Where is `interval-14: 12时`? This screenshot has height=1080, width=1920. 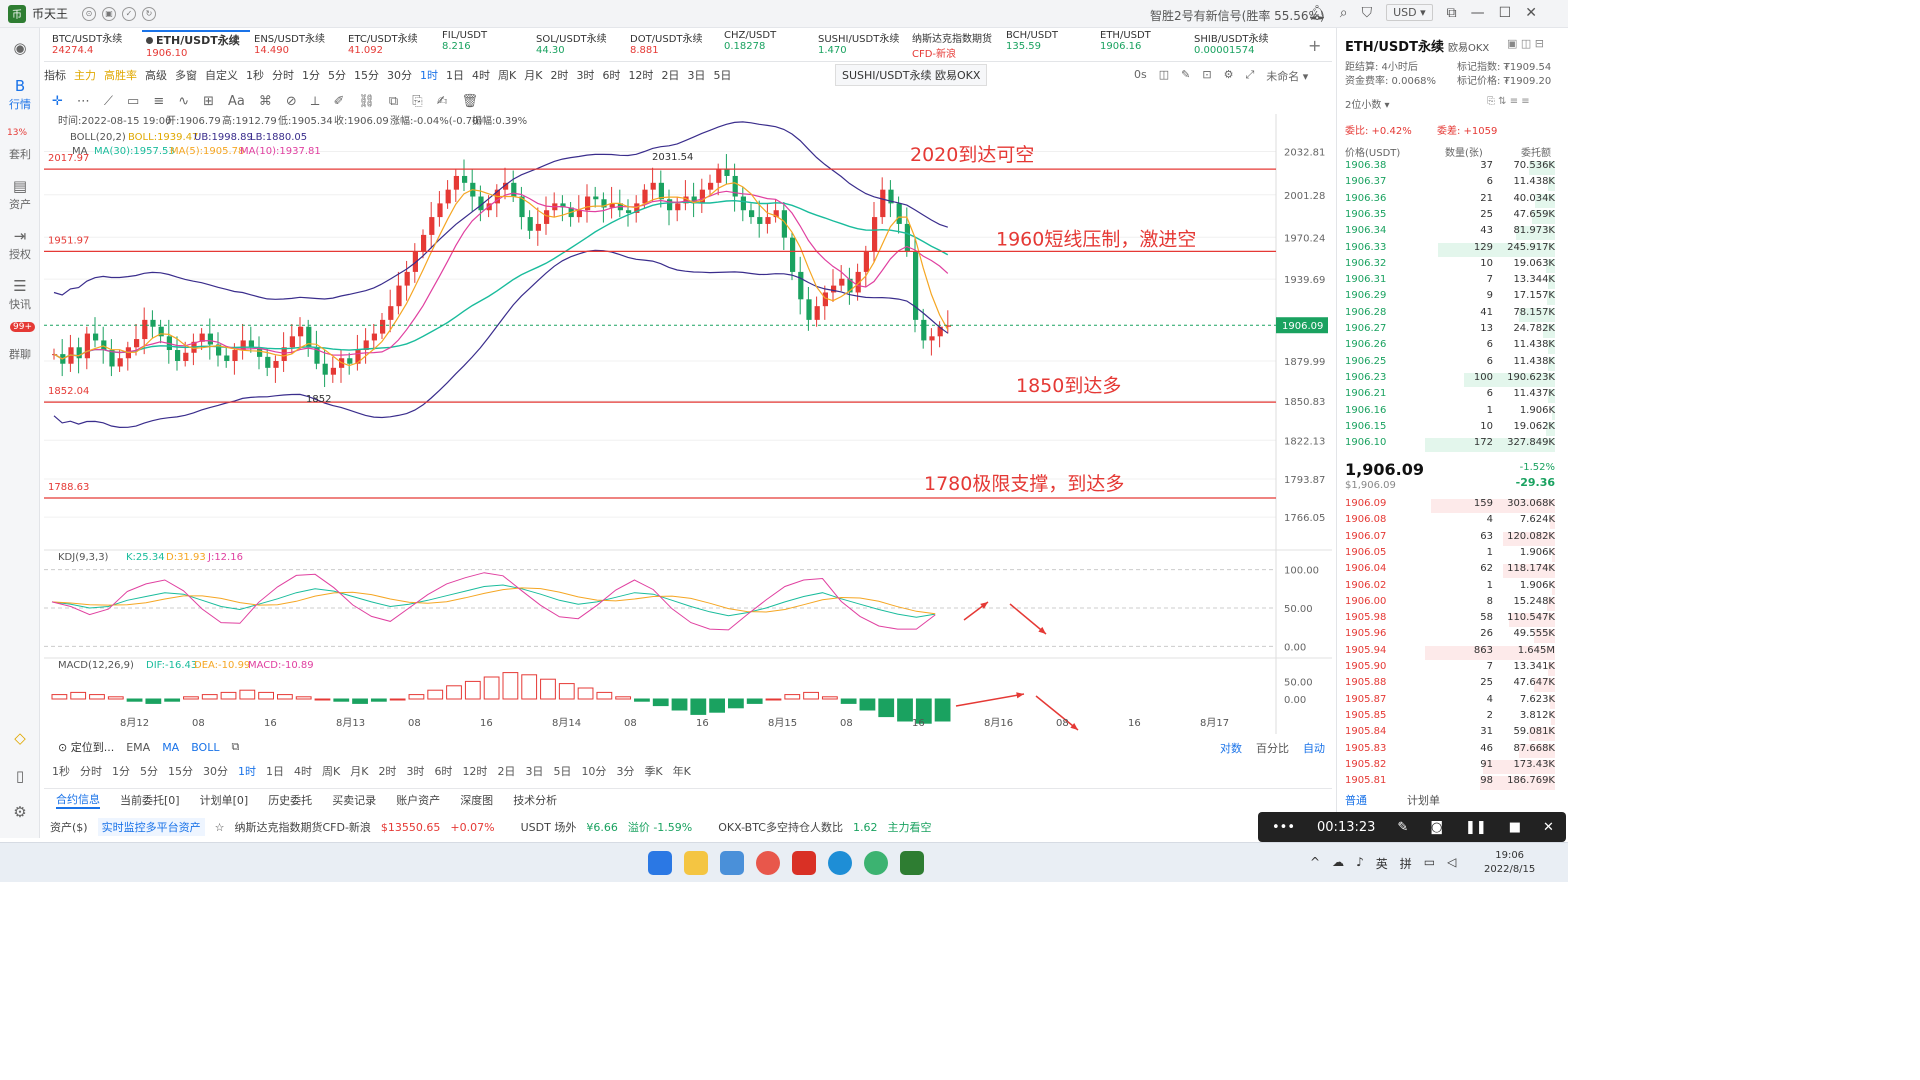 interval-14: 12时 is located at coordinates (474, 771).